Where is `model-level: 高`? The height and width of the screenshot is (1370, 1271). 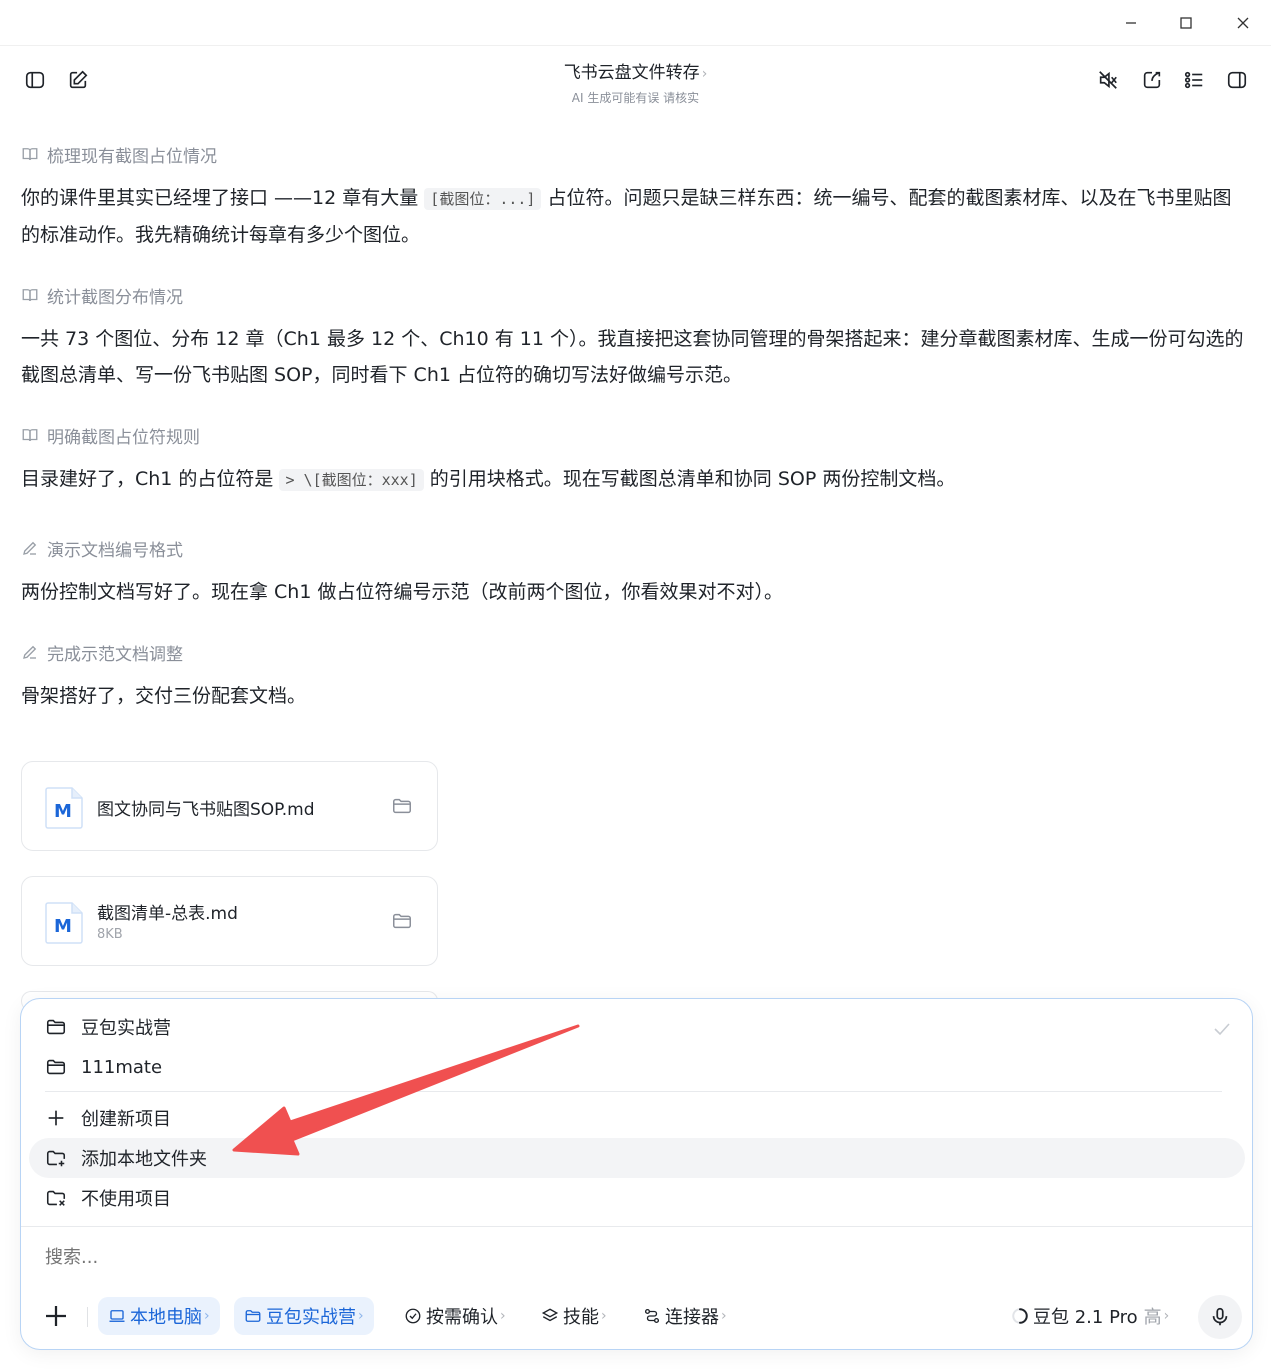
model-level: 高 is located at coordinates (1152, 1317).